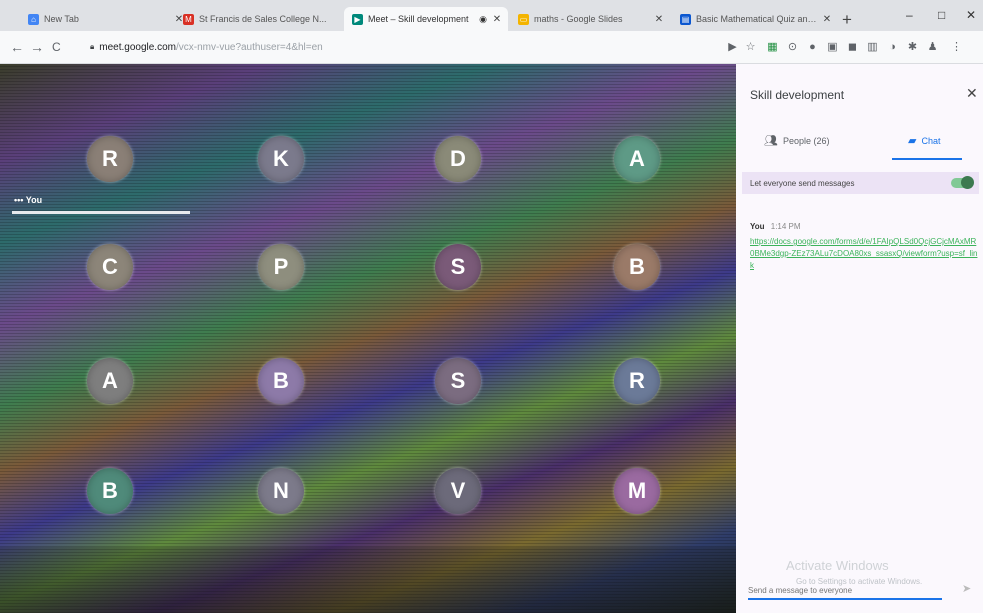  What do you see at coordinates (792, 46) in the screenshot?
I see `extension-record-icon: ⊙` at bounding box center [792, 46].